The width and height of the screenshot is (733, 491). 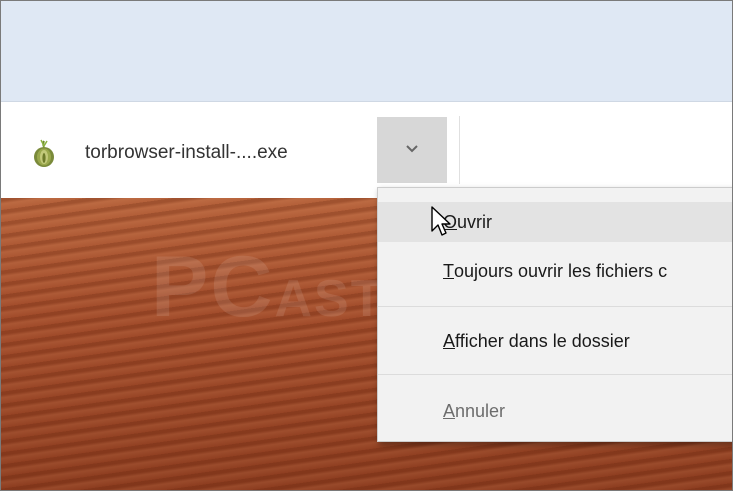 I want to click on download-options-button, so click(x=412, y=150).